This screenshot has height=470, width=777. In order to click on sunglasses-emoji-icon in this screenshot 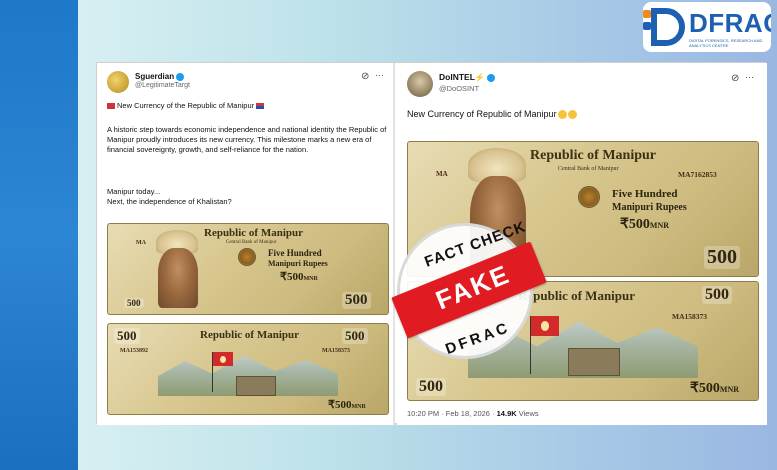, I will do `click(572, 115)`.